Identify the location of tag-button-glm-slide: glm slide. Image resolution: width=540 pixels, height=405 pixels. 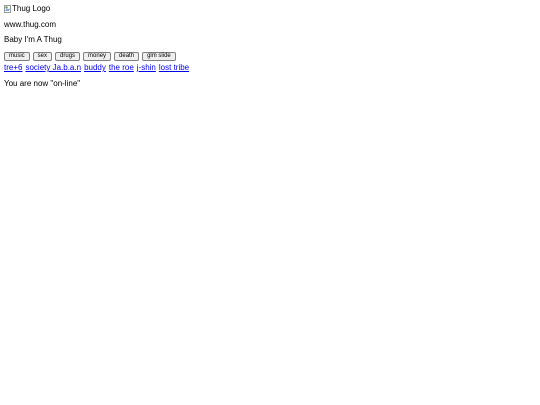
(159, 56).